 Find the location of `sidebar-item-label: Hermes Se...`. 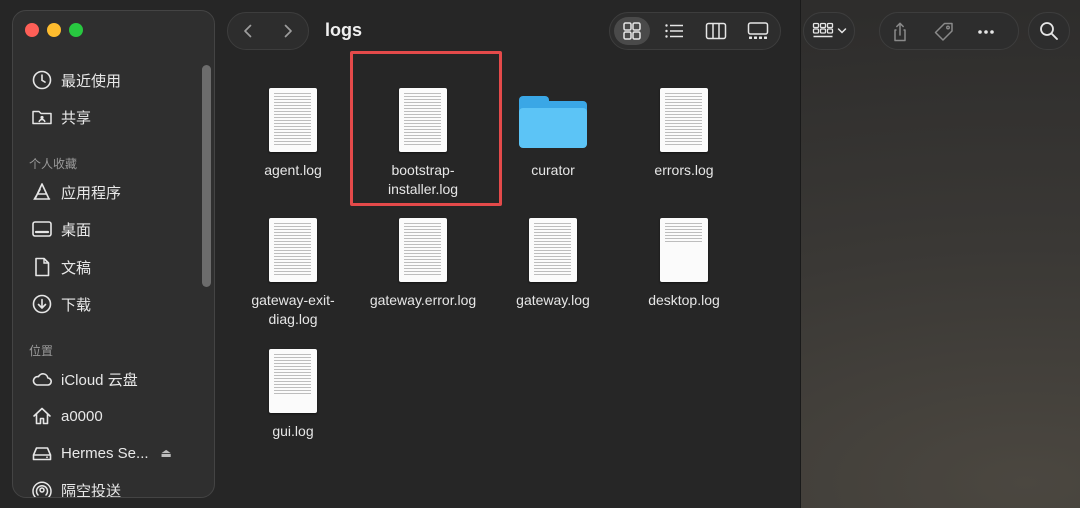

sidebar-item-label: Hermes Se... is located at coordinates (105, 453).